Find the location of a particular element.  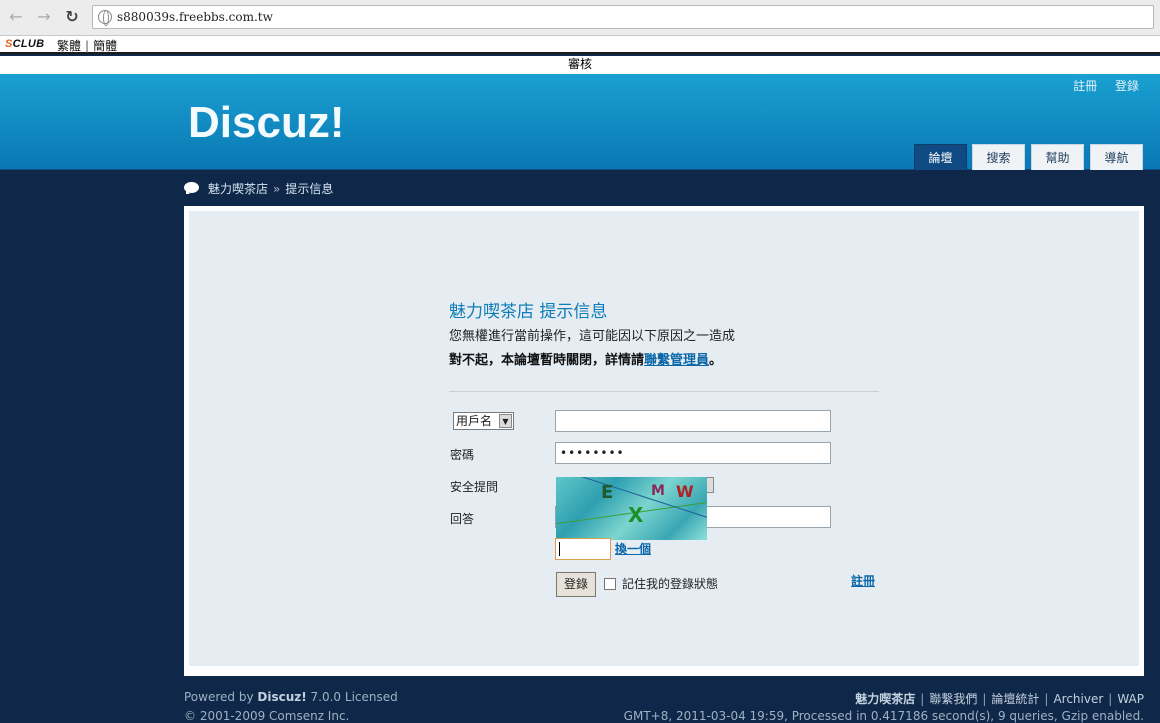

copyright: © 2001-2009 Comsenz Inc. is located at coordinates (267, 716).